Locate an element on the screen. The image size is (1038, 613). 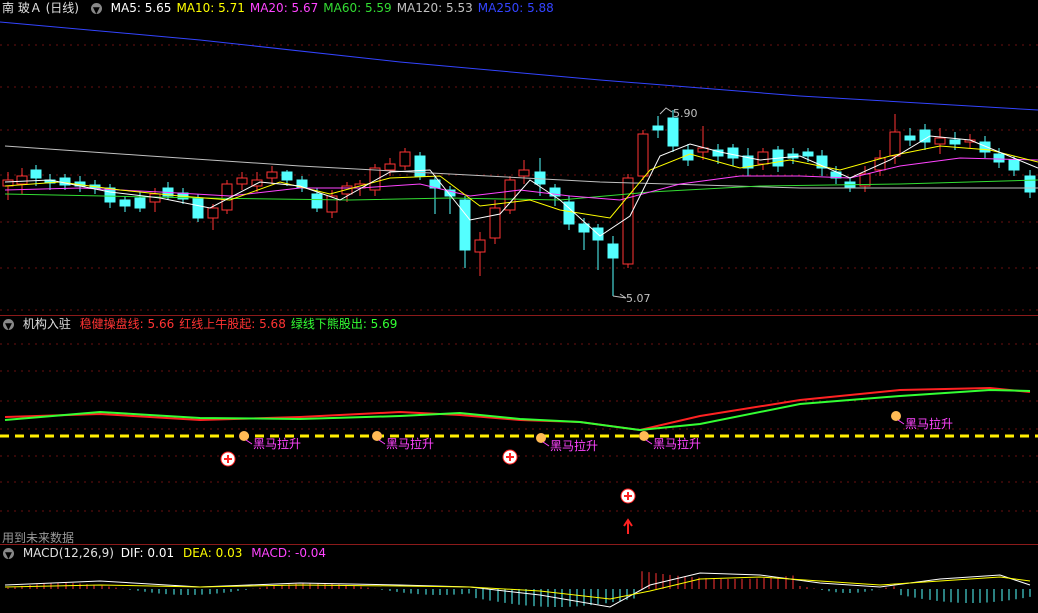
low-marker-arrow is located at coordinates (619, 296).